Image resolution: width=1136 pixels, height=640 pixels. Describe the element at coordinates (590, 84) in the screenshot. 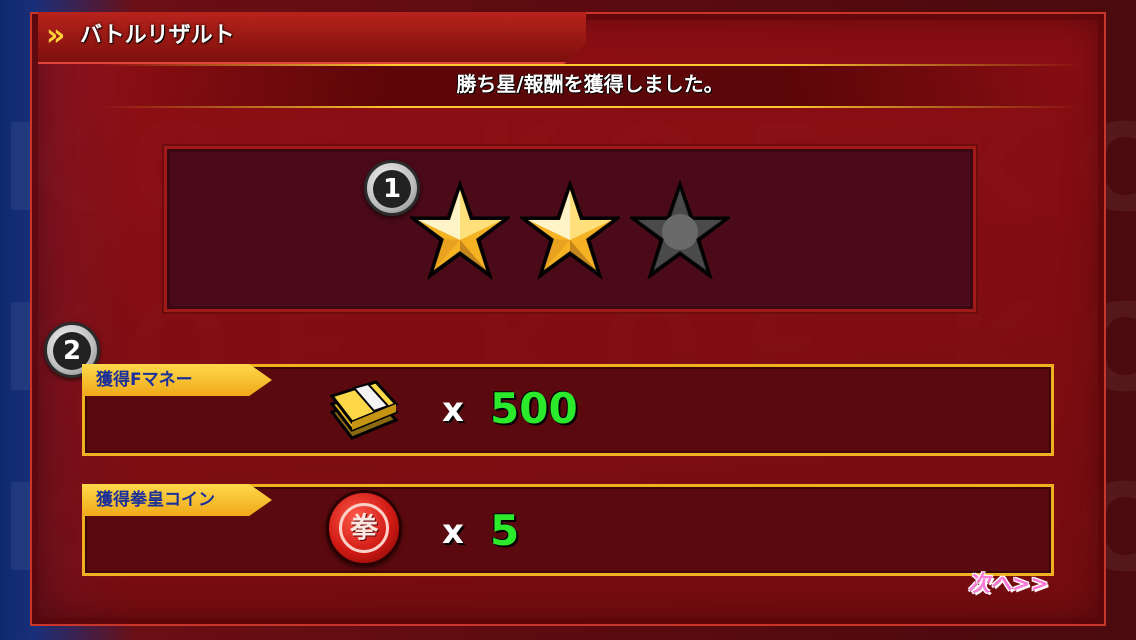

I see `result-message: 勝ち星/報酬を獲得しました。` at that location.